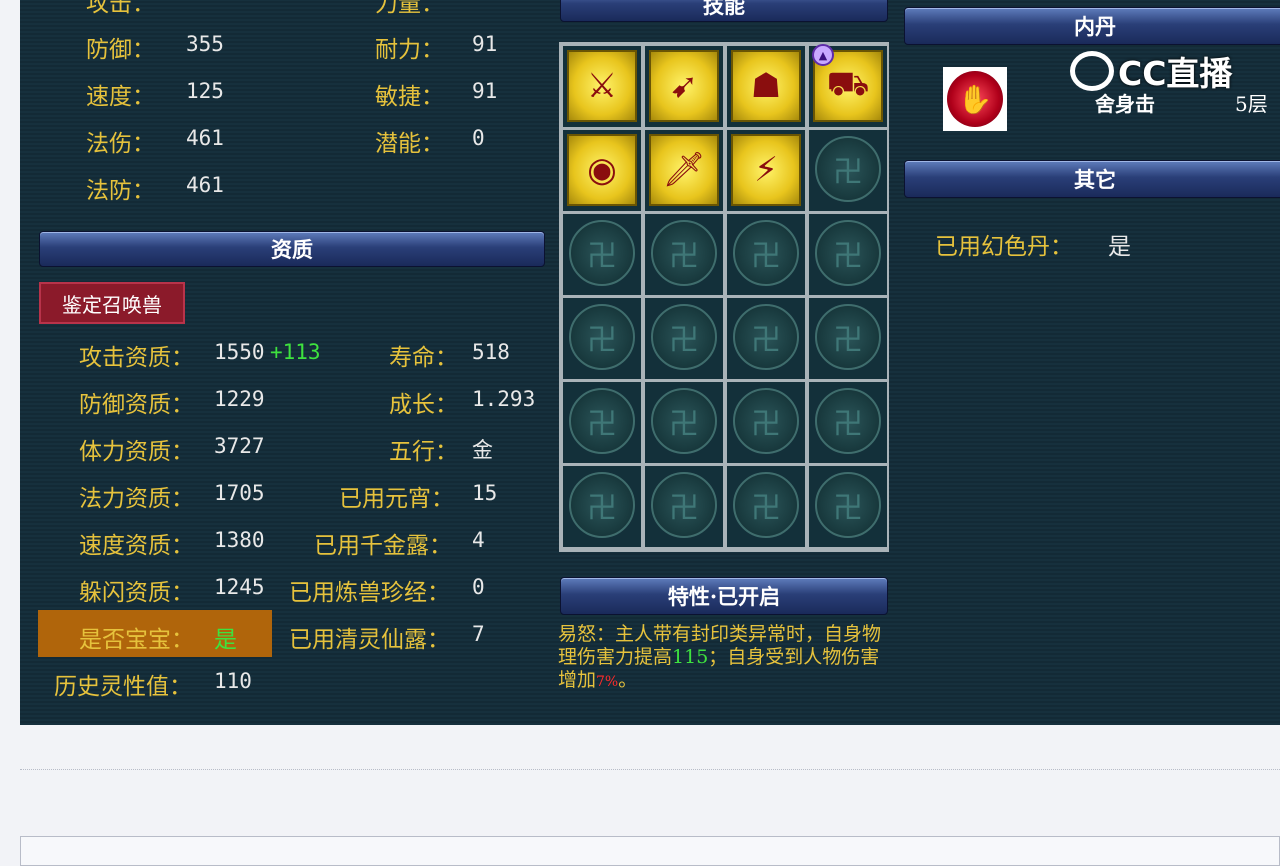 This screenshot has height=866, width=1280. Describe the element at coordinates (1004, 247) in the screenshot. I see `other-label: 已用幻色丹：` at that location.